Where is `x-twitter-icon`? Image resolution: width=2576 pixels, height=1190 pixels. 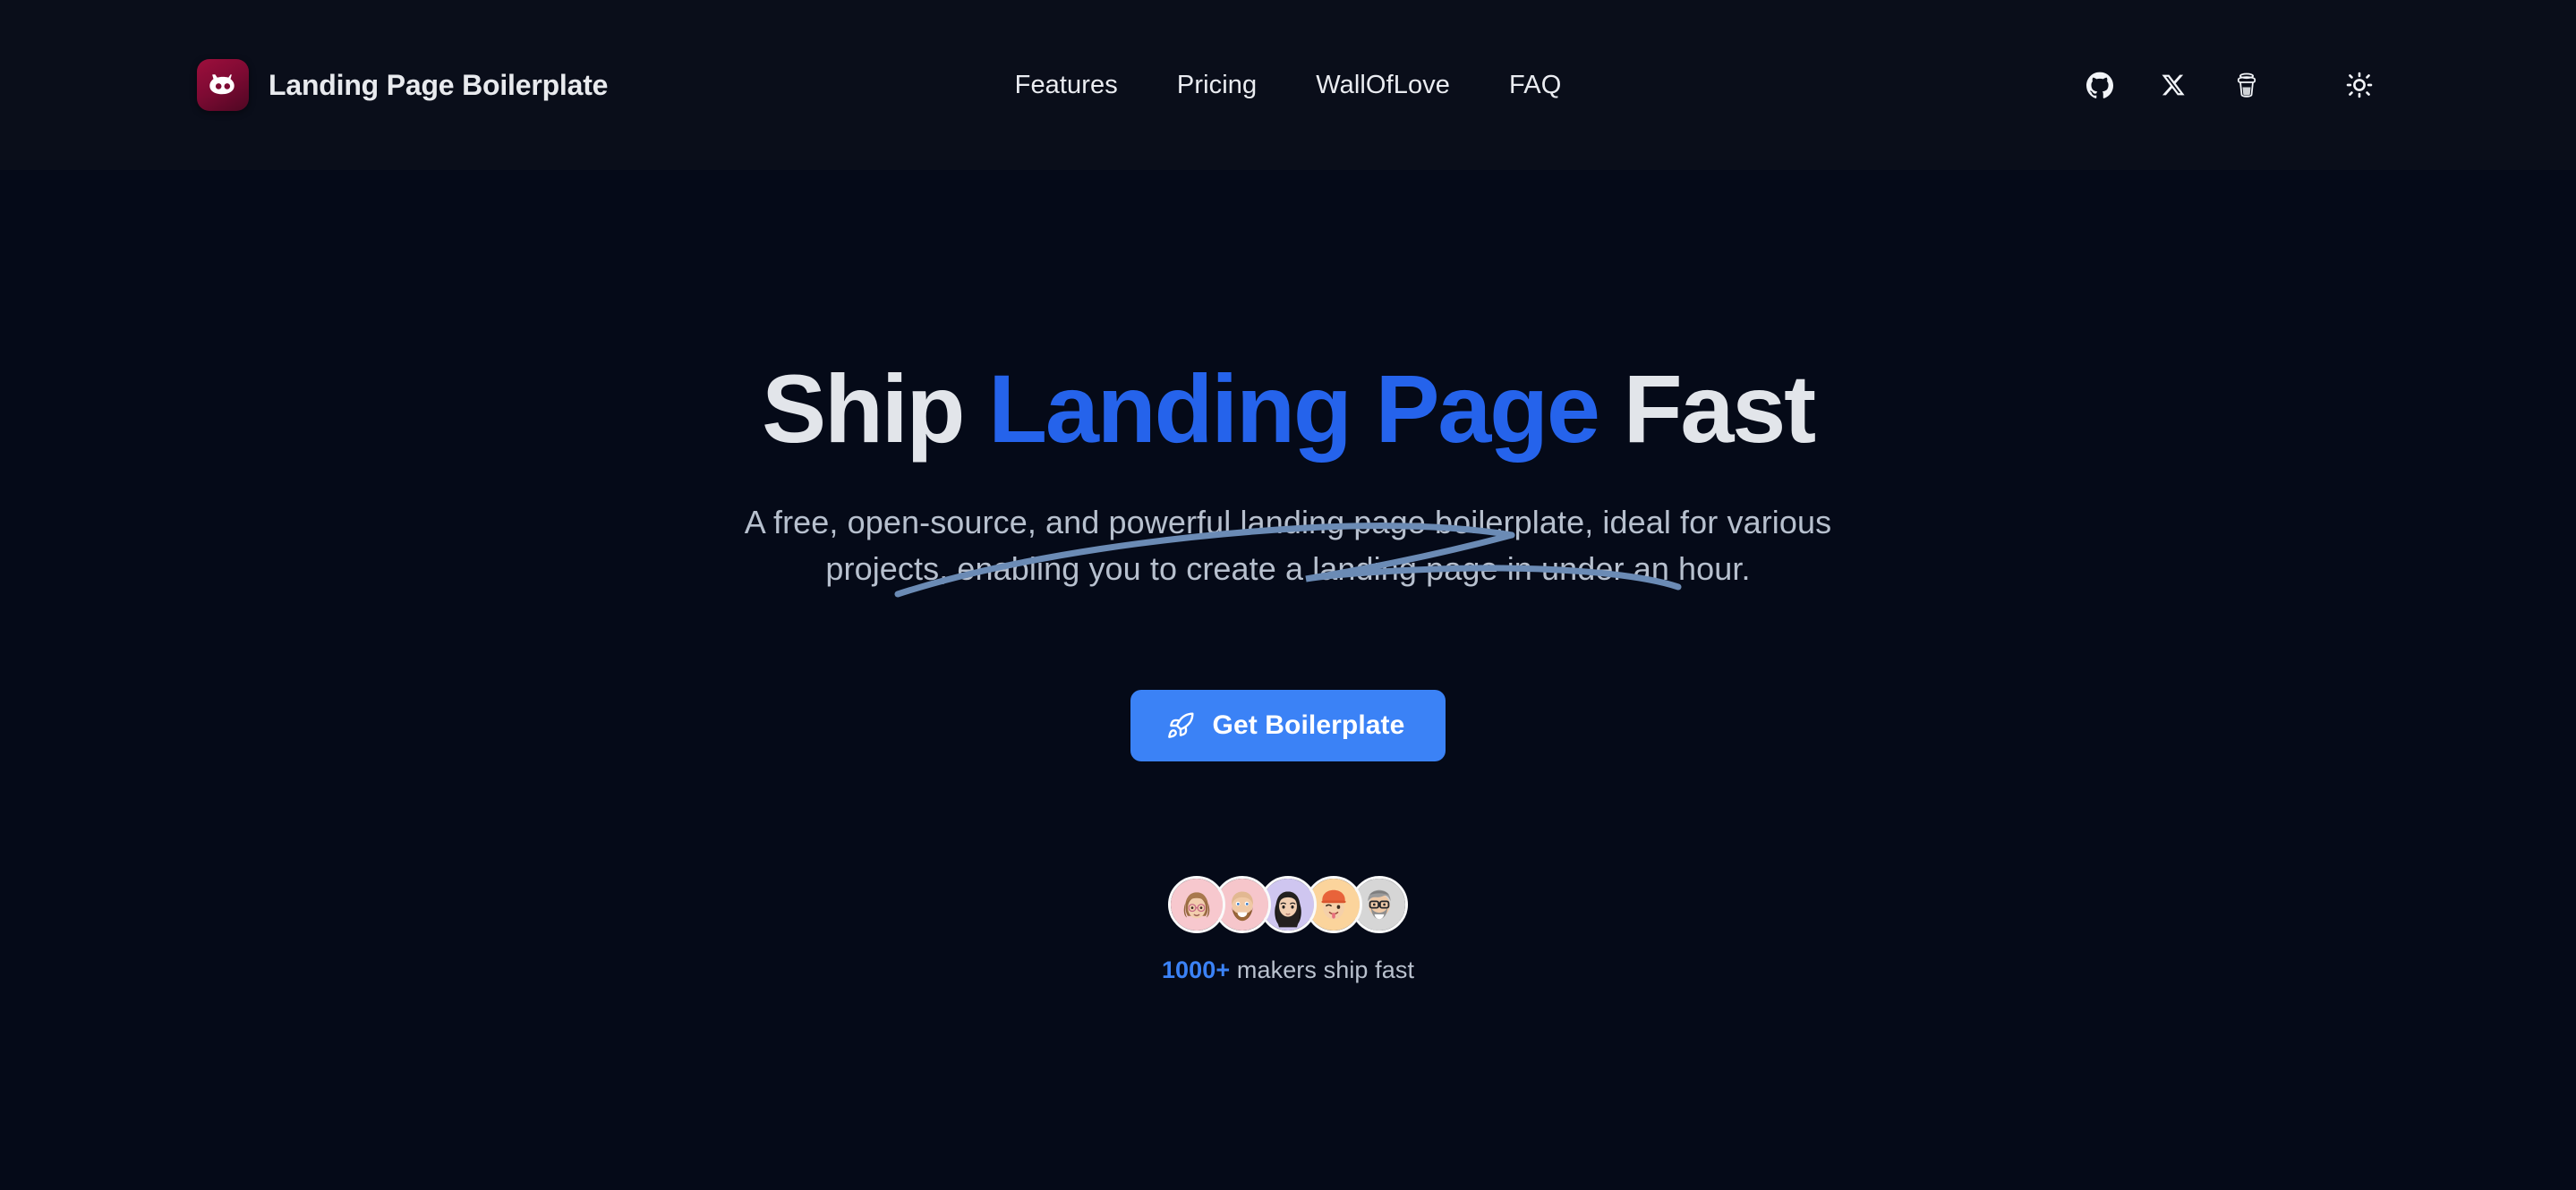
x-twitter-icon is located at coordinates (2173, 85).